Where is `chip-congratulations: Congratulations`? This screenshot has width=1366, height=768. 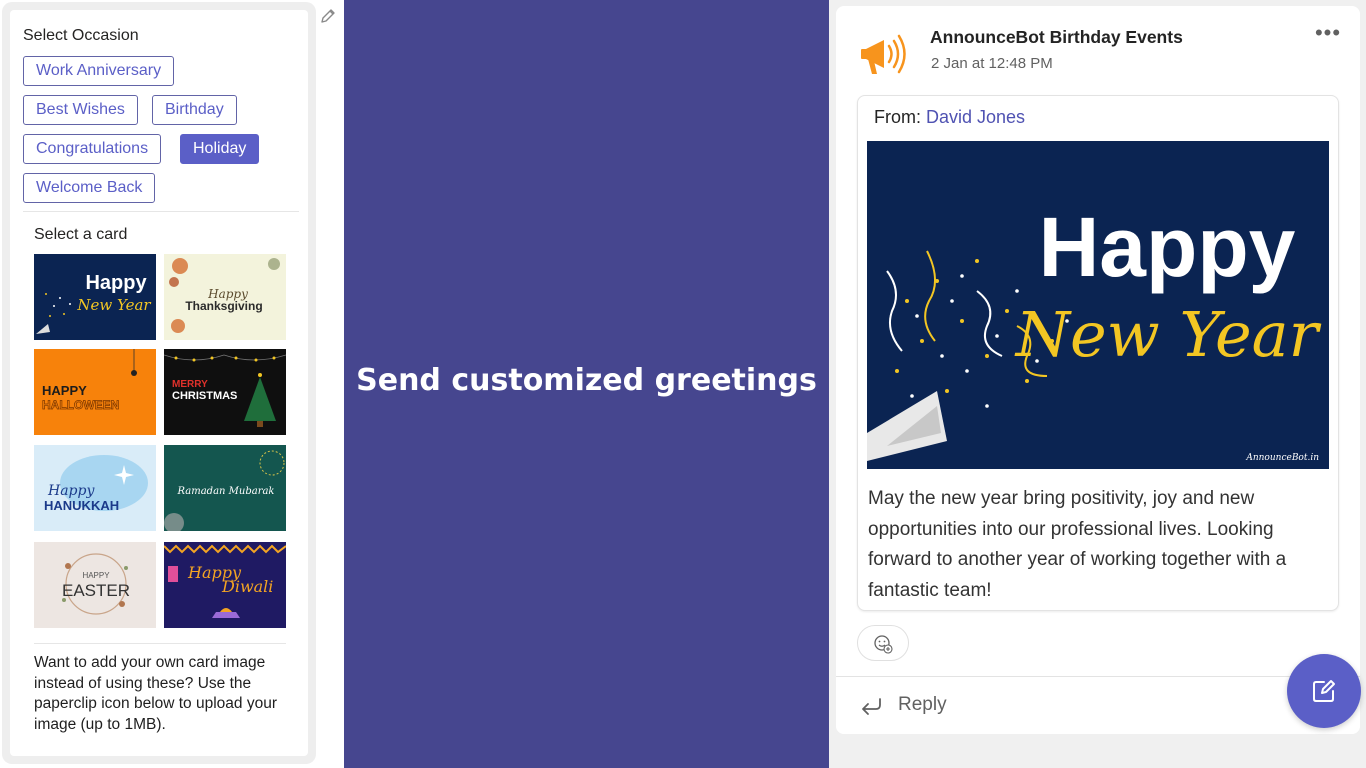 chip-congratulations: Congratulations is located at coordinates (92, 149).